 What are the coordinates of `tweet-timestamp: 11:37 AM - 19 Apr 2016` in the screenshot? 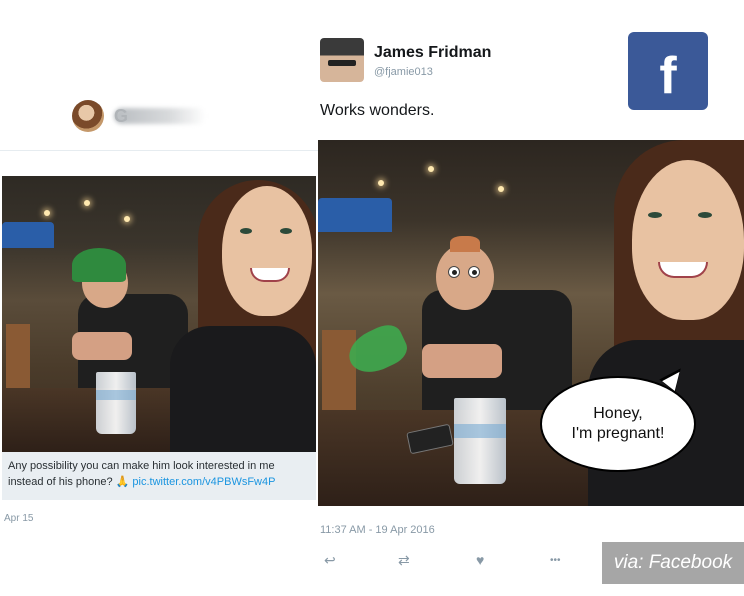 It's located at (377, 530).